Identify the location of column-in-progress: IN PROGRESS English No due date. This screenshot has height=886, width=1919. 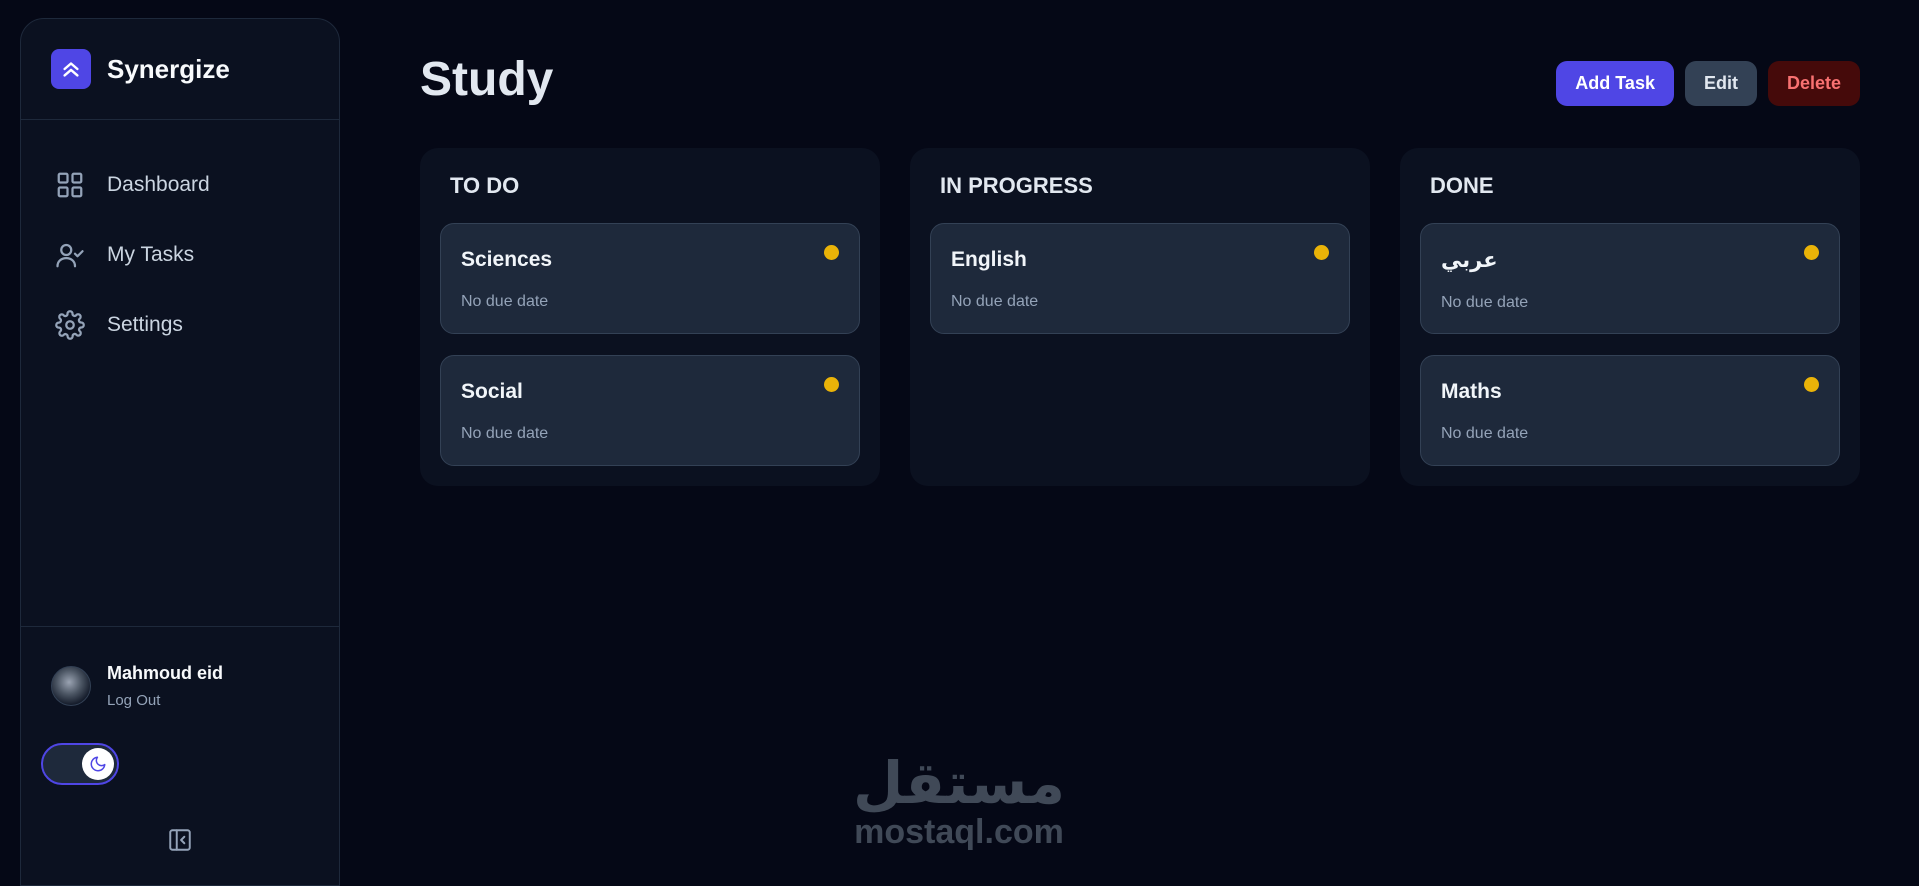
(1140, 317).